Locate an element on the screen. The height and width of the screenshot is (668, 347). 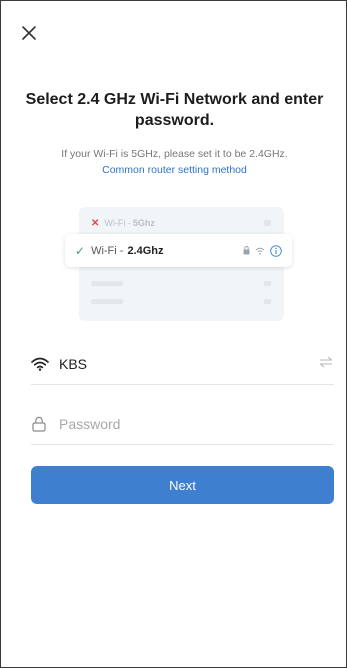
wifi-band-illustration: ✕ Wi-Fi - 5Ghz ✓ Wi-Fi - 2.4Ghz is located at coordinates (178, 264).